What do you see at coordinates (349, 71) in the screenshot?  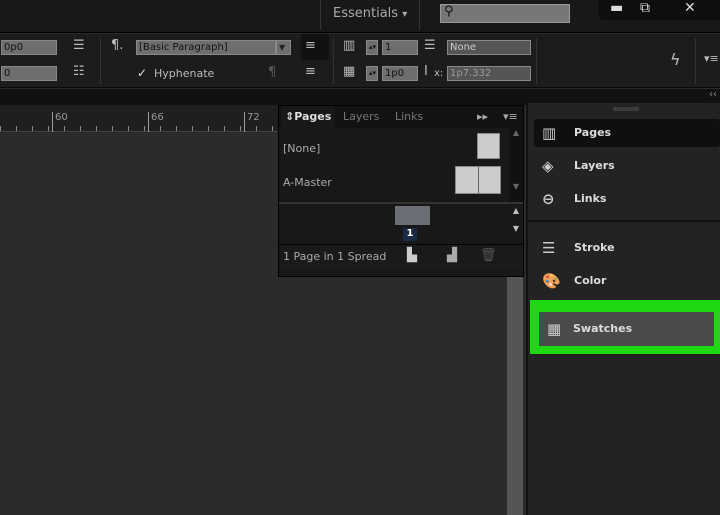 I see `gutter-icon: ▦` at bounding box center [349, 71].